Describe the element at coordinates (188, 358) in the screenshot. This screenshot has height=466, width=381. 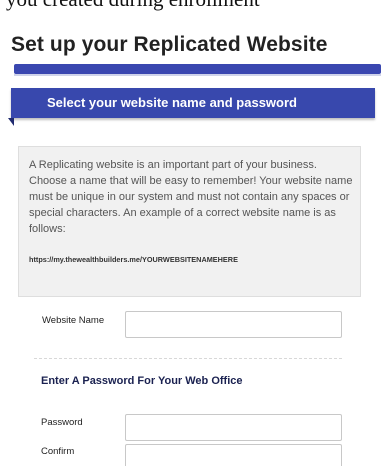
I see `section-divider` at that location.